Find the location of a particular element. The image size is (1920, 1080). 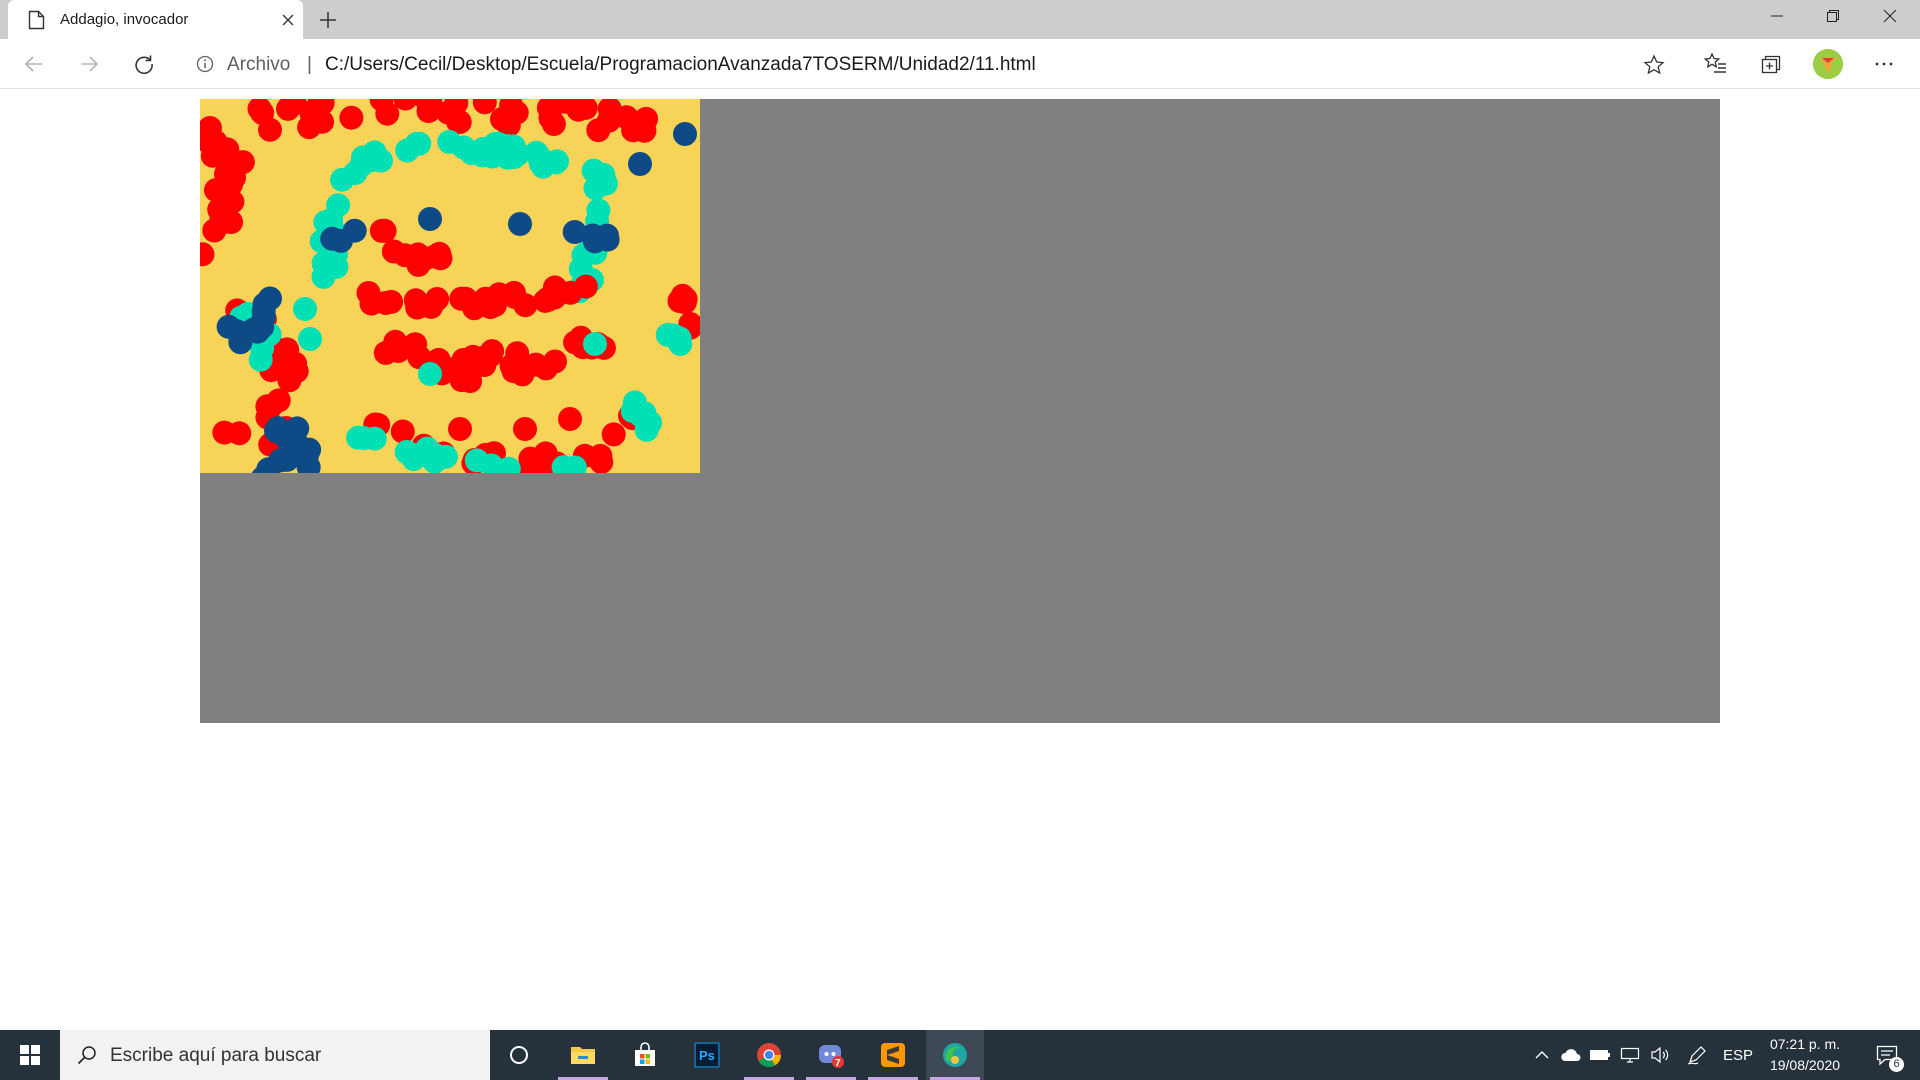

photoshop-button: Ps is located at coordinates (707, 1055).